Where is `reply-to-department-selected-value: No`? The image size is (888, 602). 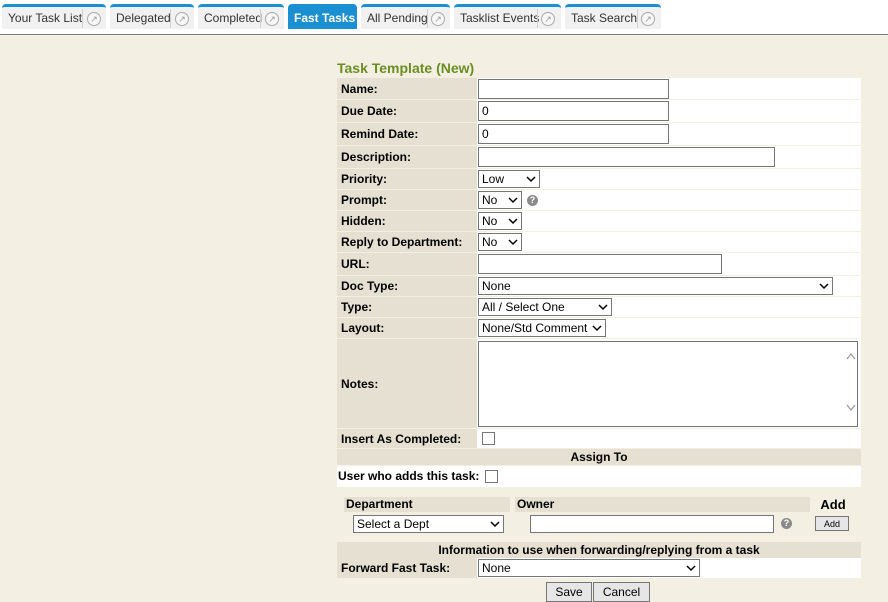 reply-to-department-selected-value: No is located at coordinates (490, 242).